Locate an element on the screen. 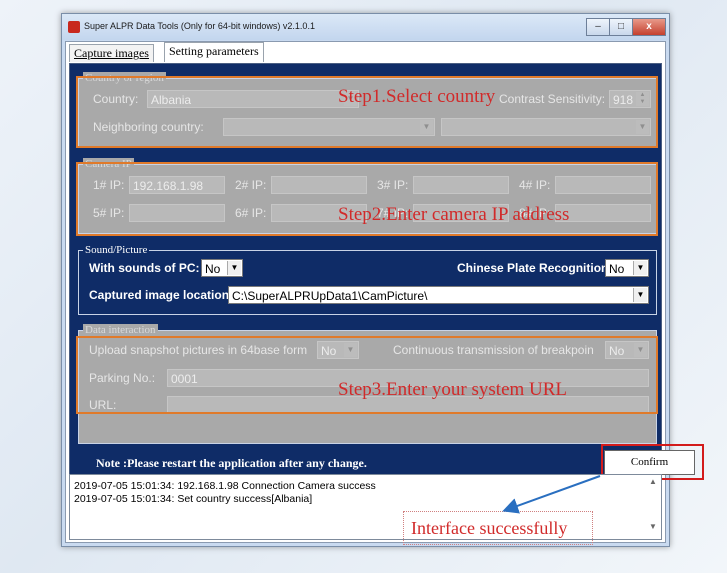 The height and width of the screenshot is (573, 727). sound-picture-legend: Sound/Picture is located at coordinates (116, 250).